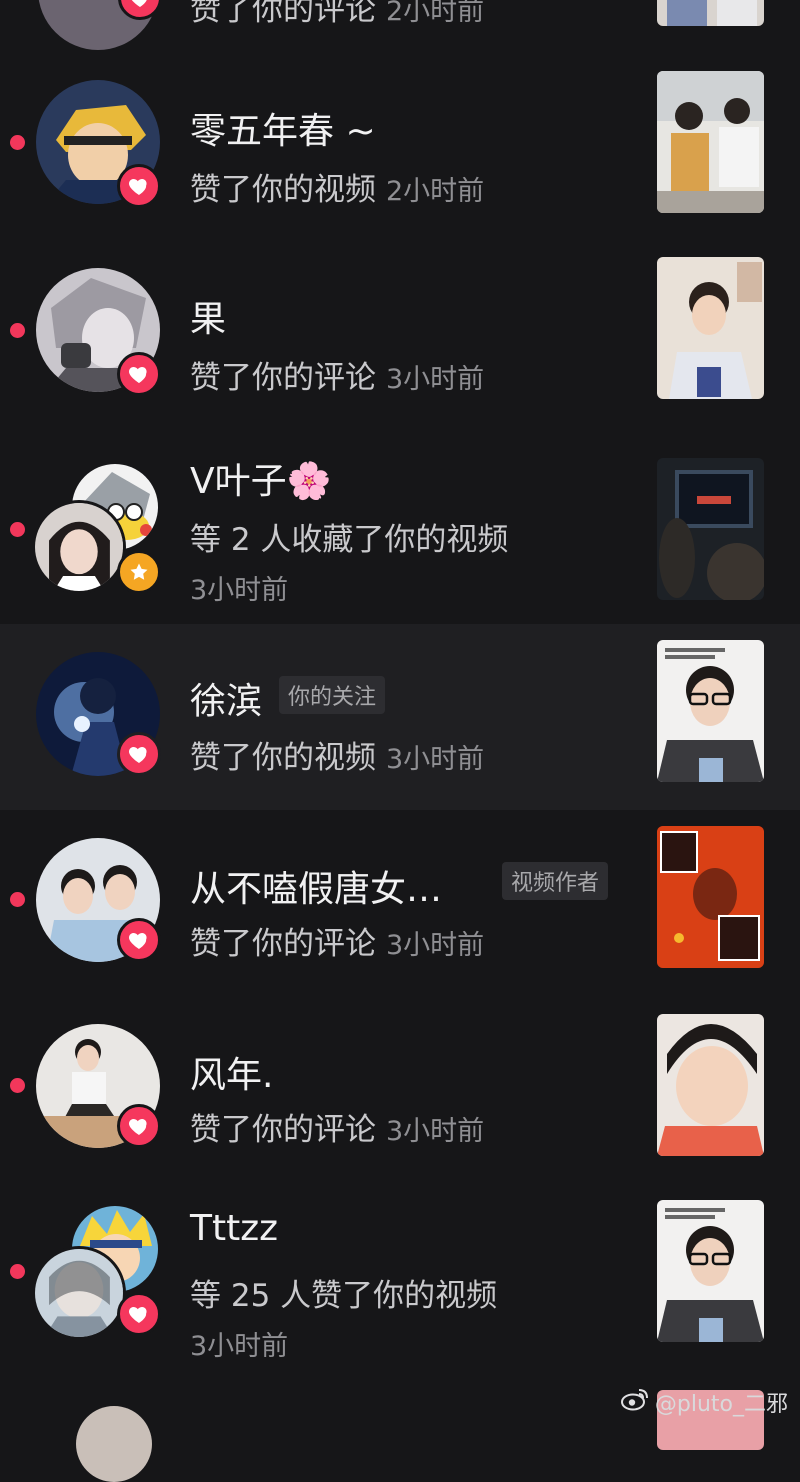 This screenshot has width=800, height=1482. Describe the element at coordinates (400, 342) in the screenshot. I see `notification-row: 果 赞了你的评论 3小时前` at that location.